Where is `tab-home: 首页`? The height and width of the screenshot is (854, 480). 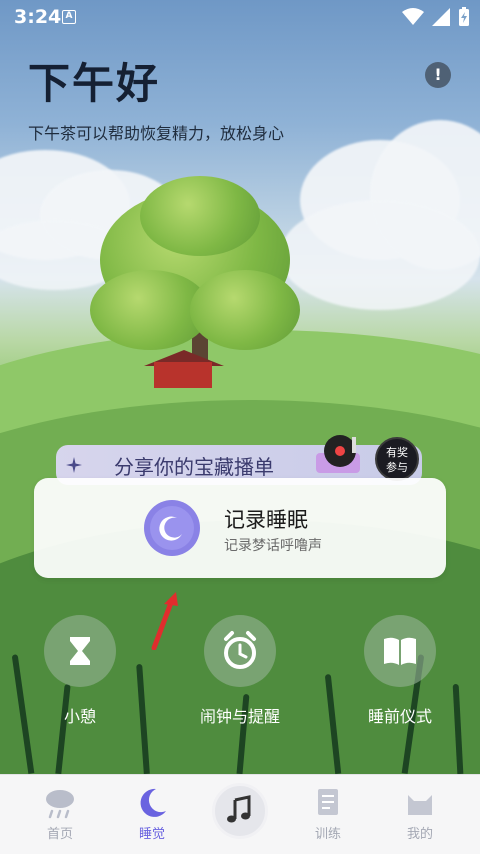 tab-home: 首页 is located at coordinates (60, 813).